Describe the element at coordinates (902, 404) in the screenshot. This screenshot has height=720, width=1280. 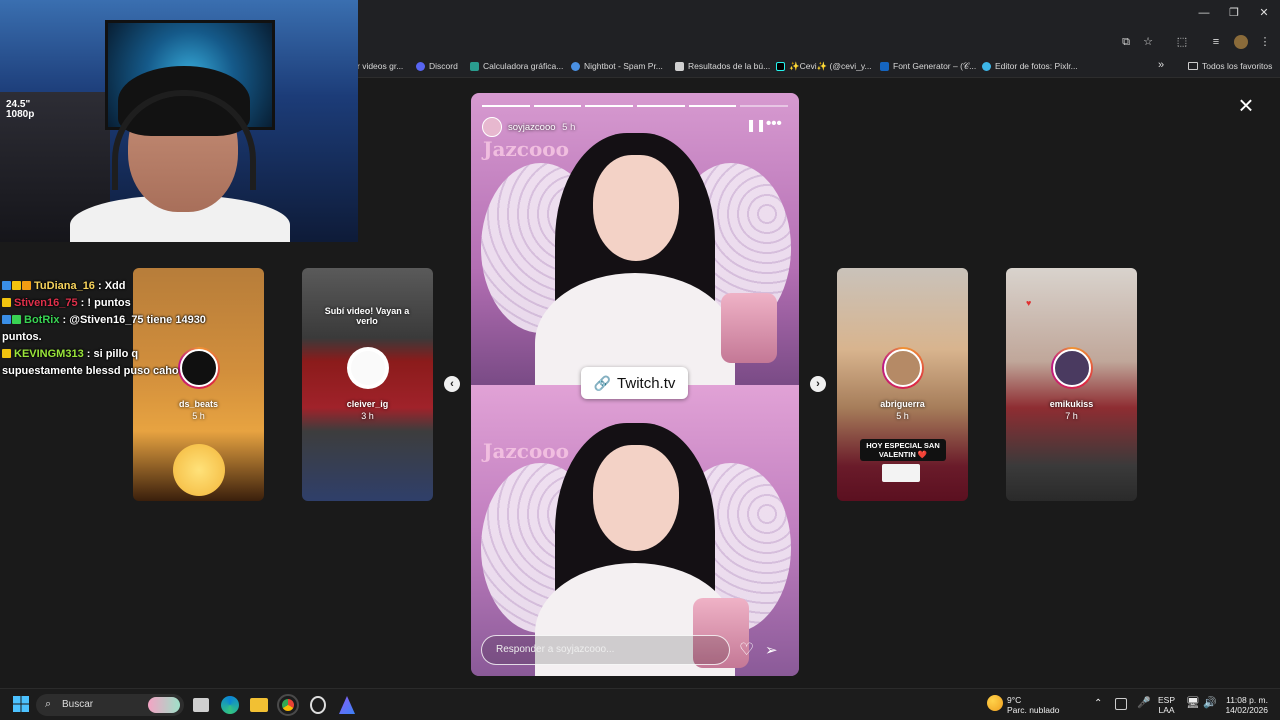
I see `story-username: abriguerra` at that location.